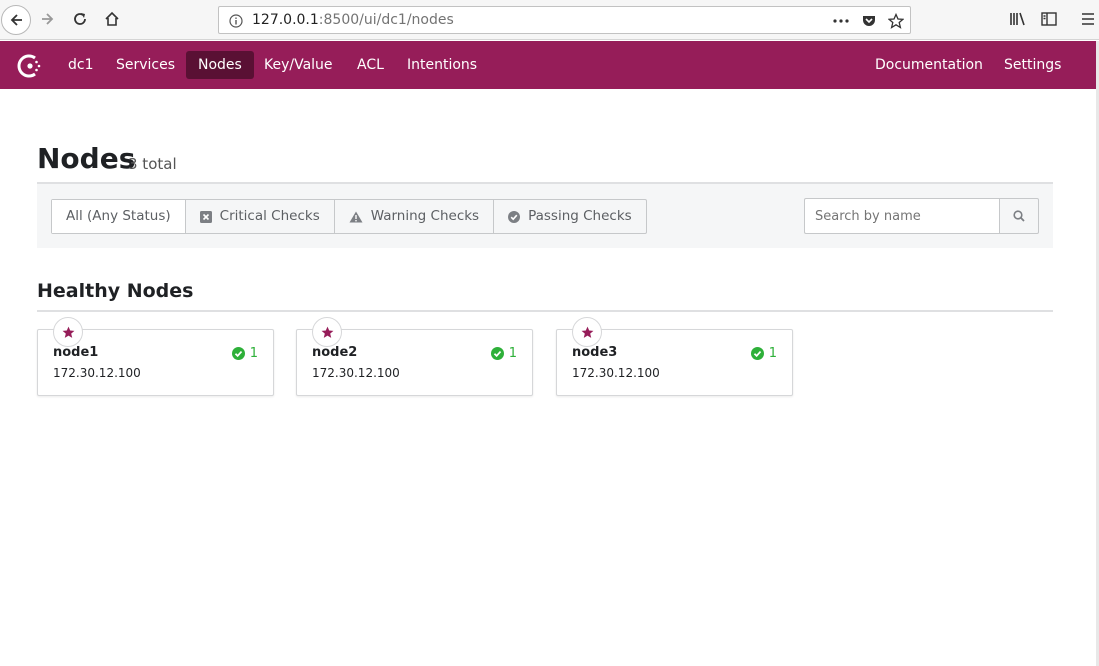 The image size is (1099, 666). What do you see at coordinates (81, 65) in the screenshot?
I see `datacenter-selector: dc1` at bounding box center [81, 65].